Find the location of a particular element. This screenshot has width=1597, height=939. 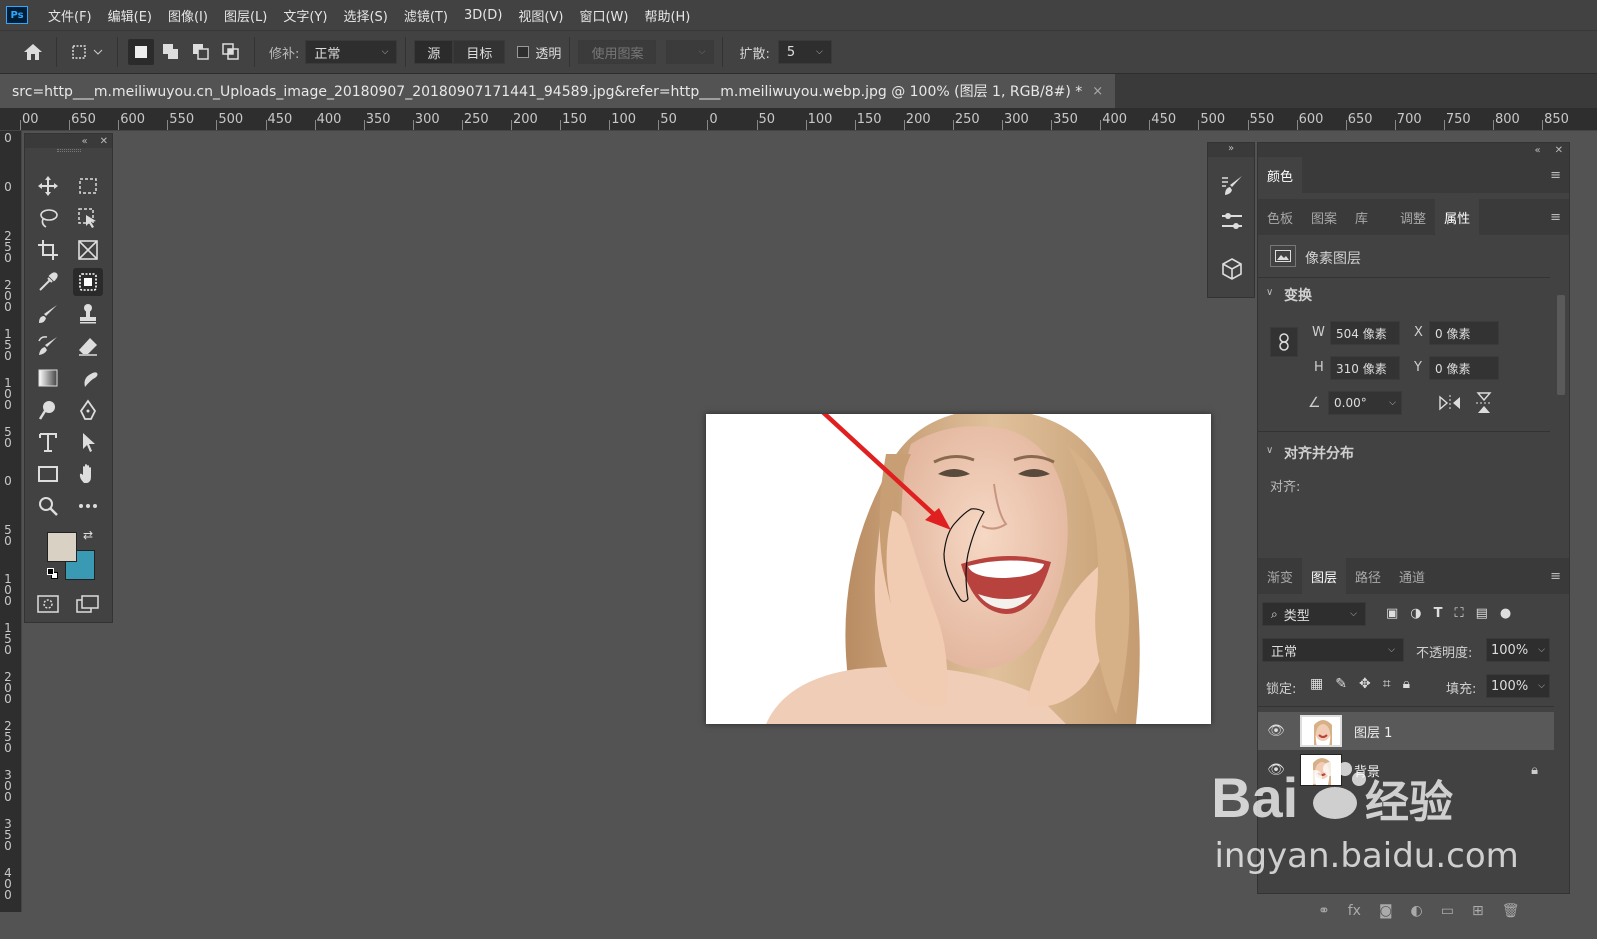

height-field: 310 像素 is located at coordinates (1365, 368).